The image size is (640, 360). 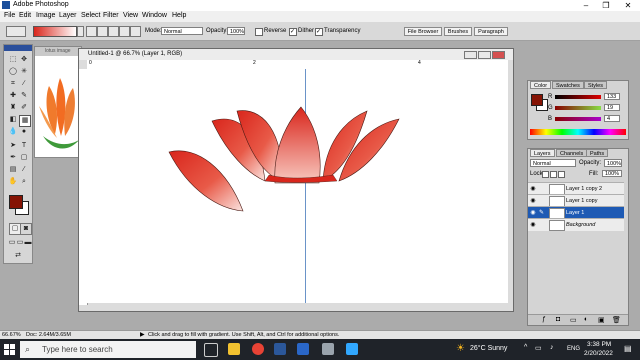 What do you see at coordinates (24, 96) in the screenshot?
I see `brush-tool-icon: ✎` at bounding box center [24, 96].